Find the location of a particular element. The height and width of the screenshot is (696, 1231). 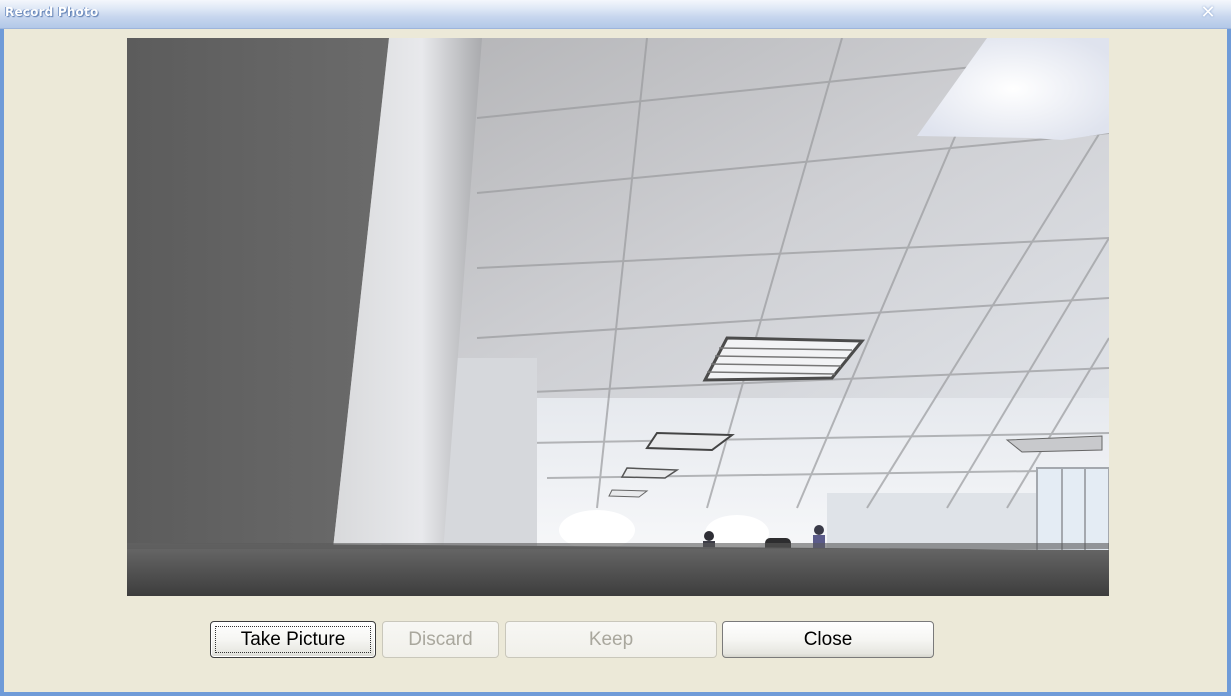

keep-button: Keep is located at coordinates (611, 639).